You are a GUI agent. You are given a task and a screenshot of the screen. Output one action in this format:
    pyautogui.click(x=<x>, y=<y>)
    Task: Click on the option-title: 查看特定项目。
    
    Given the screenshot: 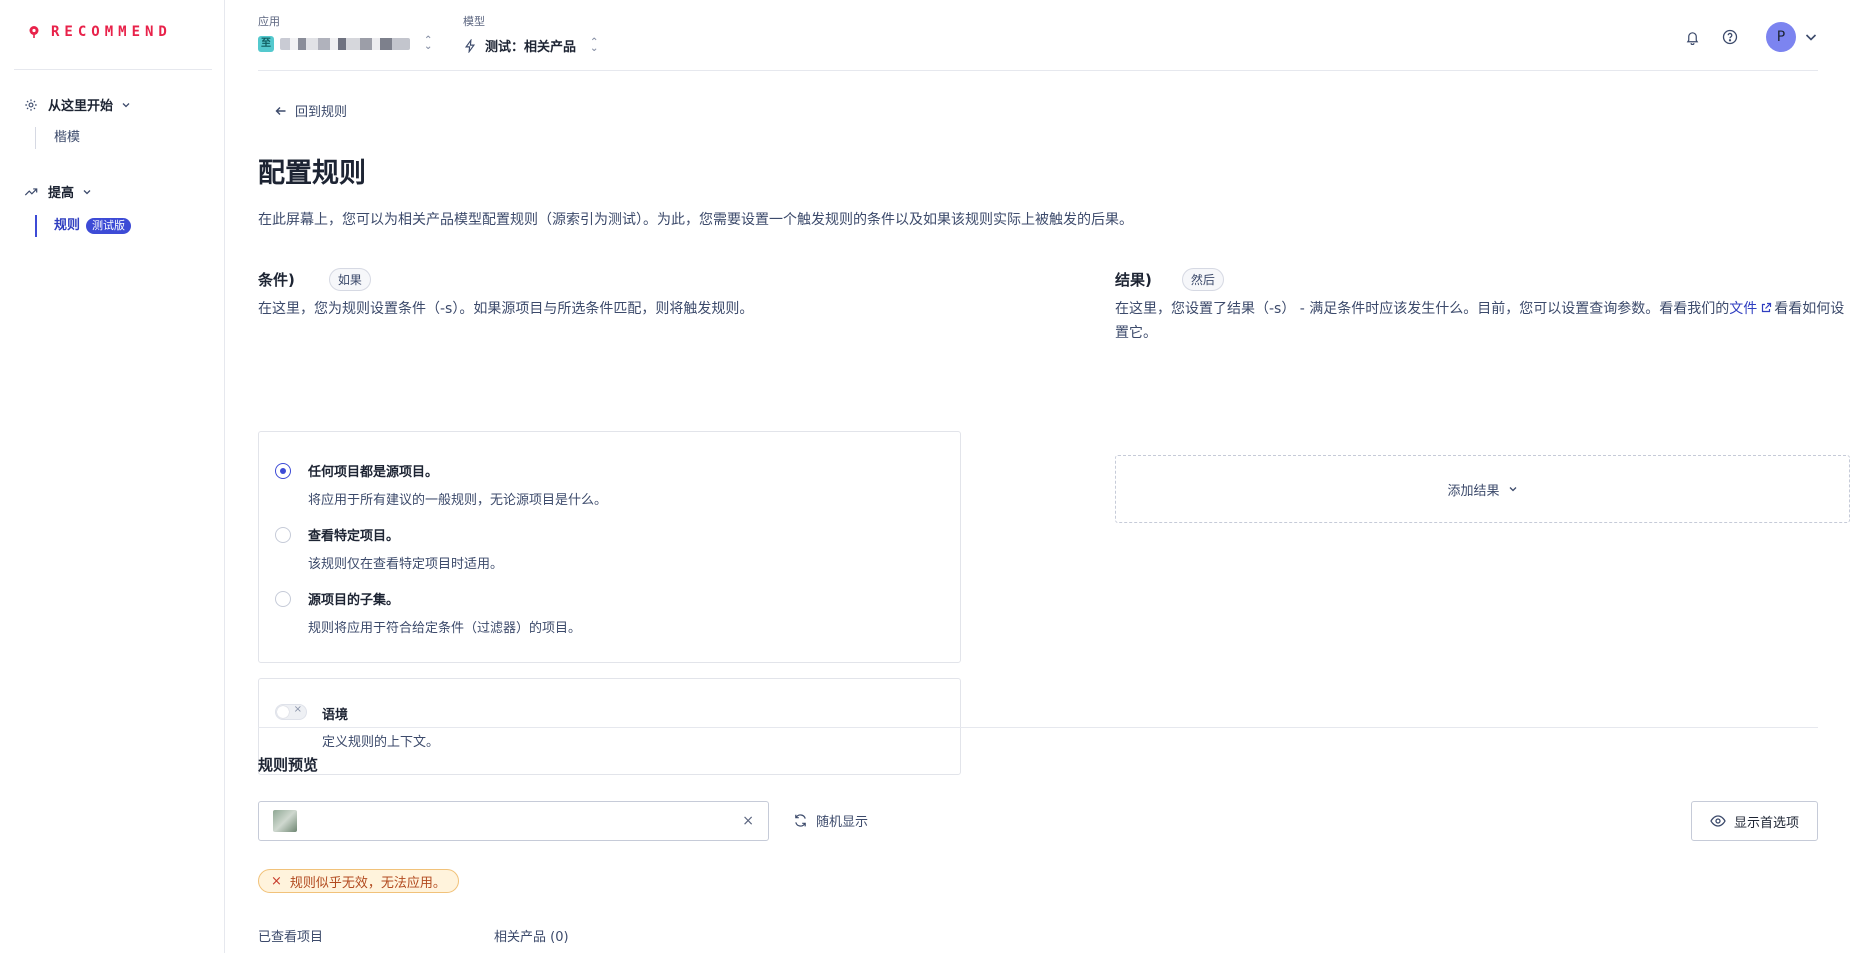 What is the action you would take?
    pyautogui.click(x=354, y=536)
    